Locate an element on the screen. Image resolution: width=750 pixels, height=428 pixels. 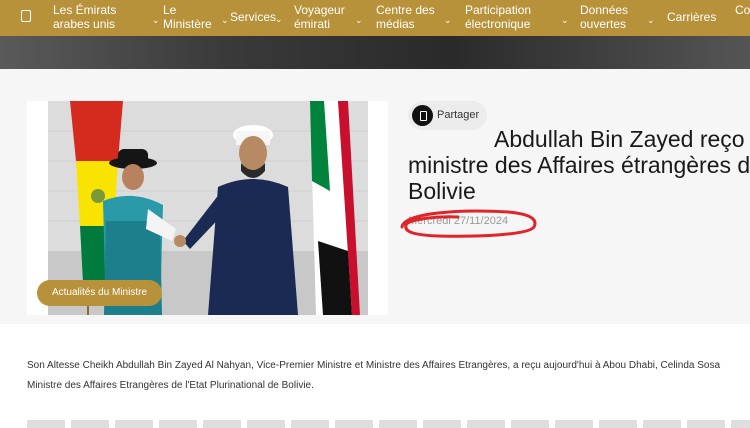
nav-label: Voyageur is located at coordinates (319, 10).